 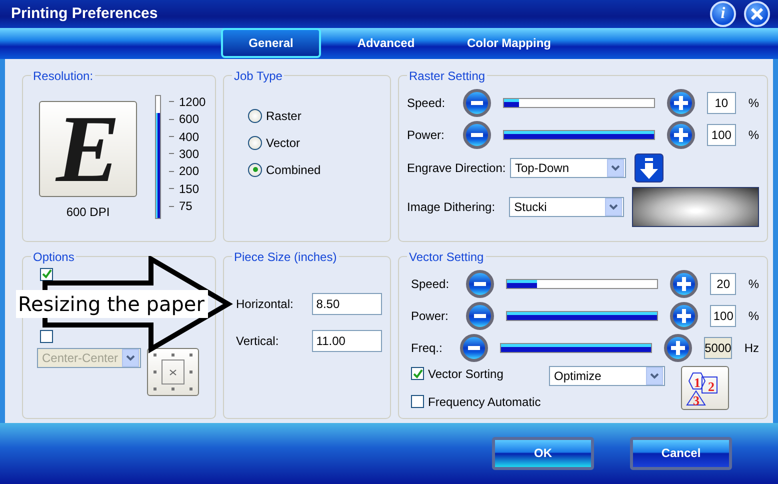 What do you see at coordinates (566, 206) in the screenshot?
I see `dithering-dropdown: Stucki` at bounding box center [566, 206].